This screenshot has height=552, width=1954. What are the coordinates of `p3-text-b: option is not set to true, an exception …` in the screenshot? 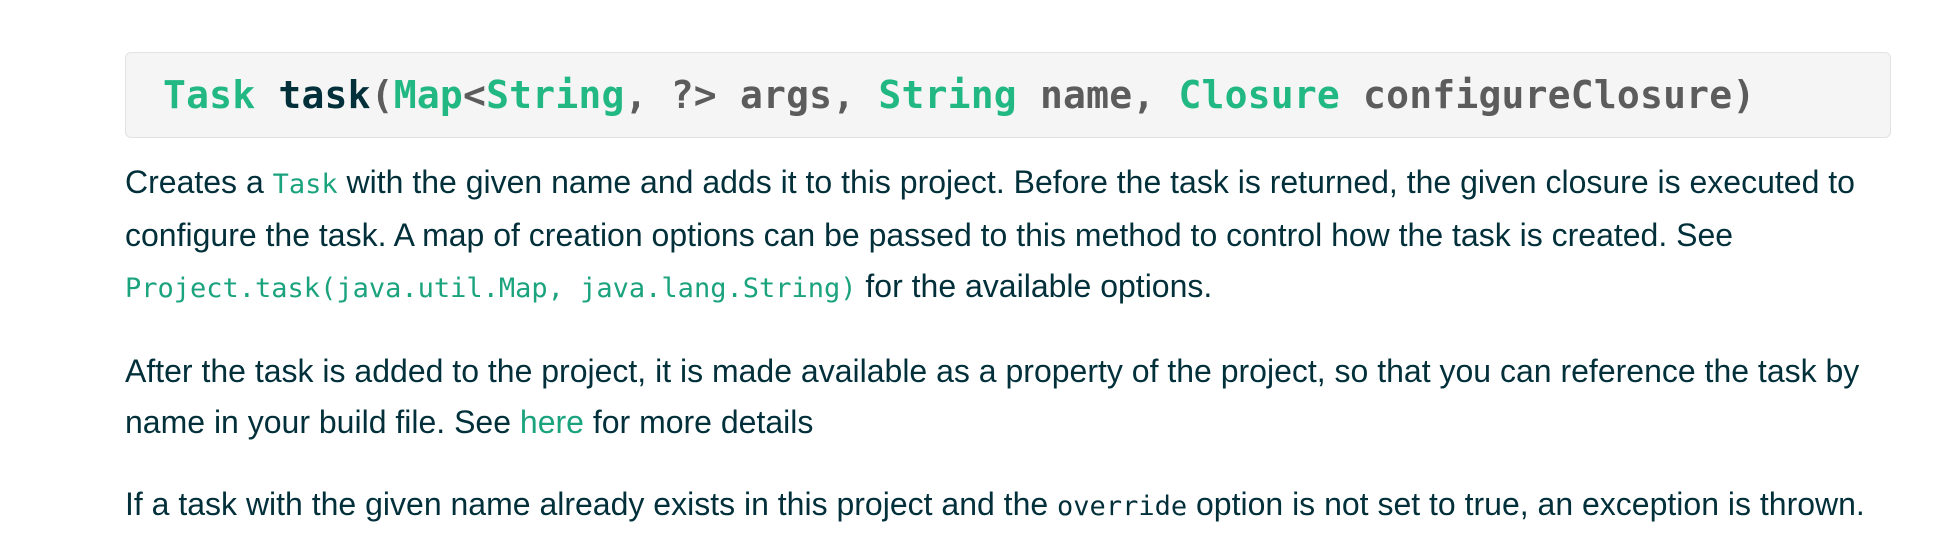 It's located at (1526, 504).